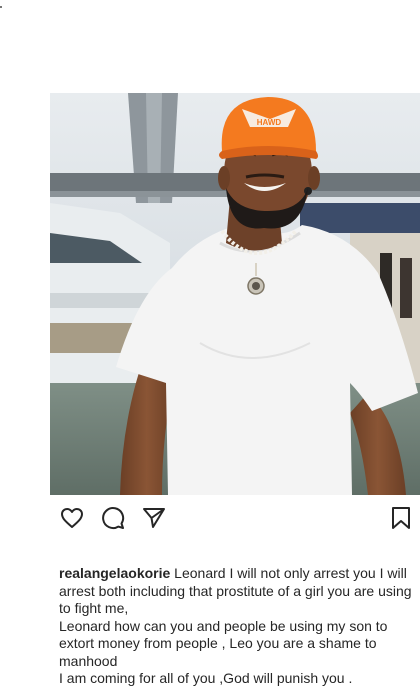 This screenshot has height=698, width=420. I want to click on like-button, so click(72, 518).